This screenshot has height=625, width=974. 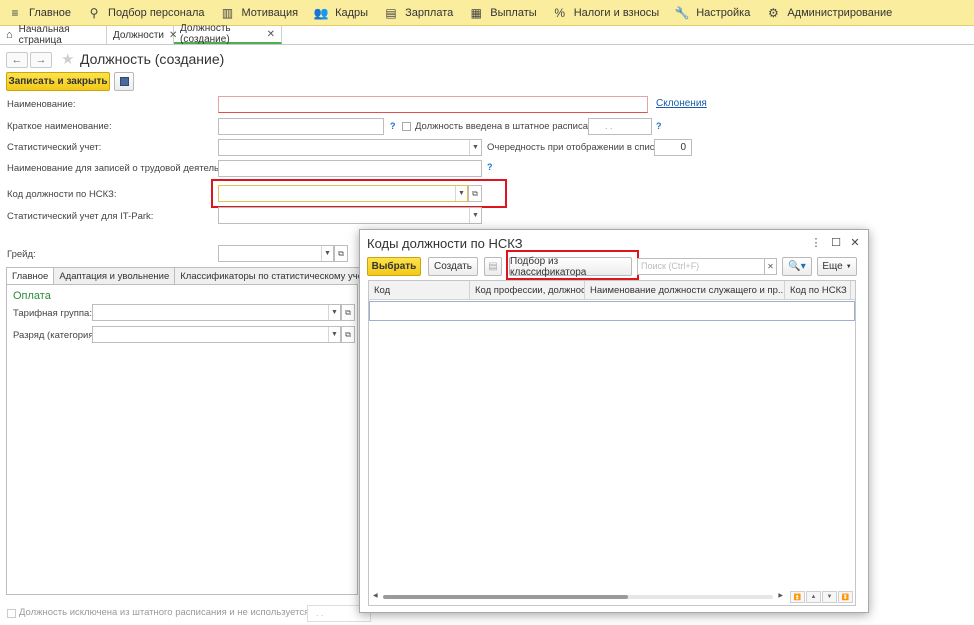 I want to click on favorite-star-icon: ★, so click(x=67, y=59).